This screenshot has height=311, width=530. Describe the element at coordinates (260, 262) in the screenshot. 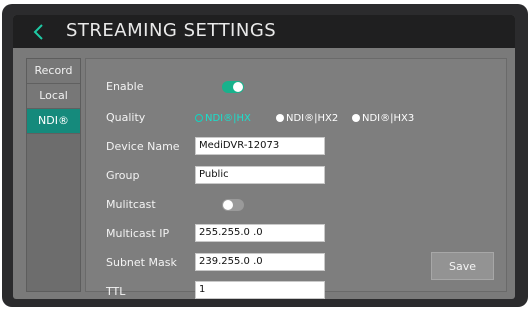

I see `subnet-mask-input: 239.255.0 .0` at that location.